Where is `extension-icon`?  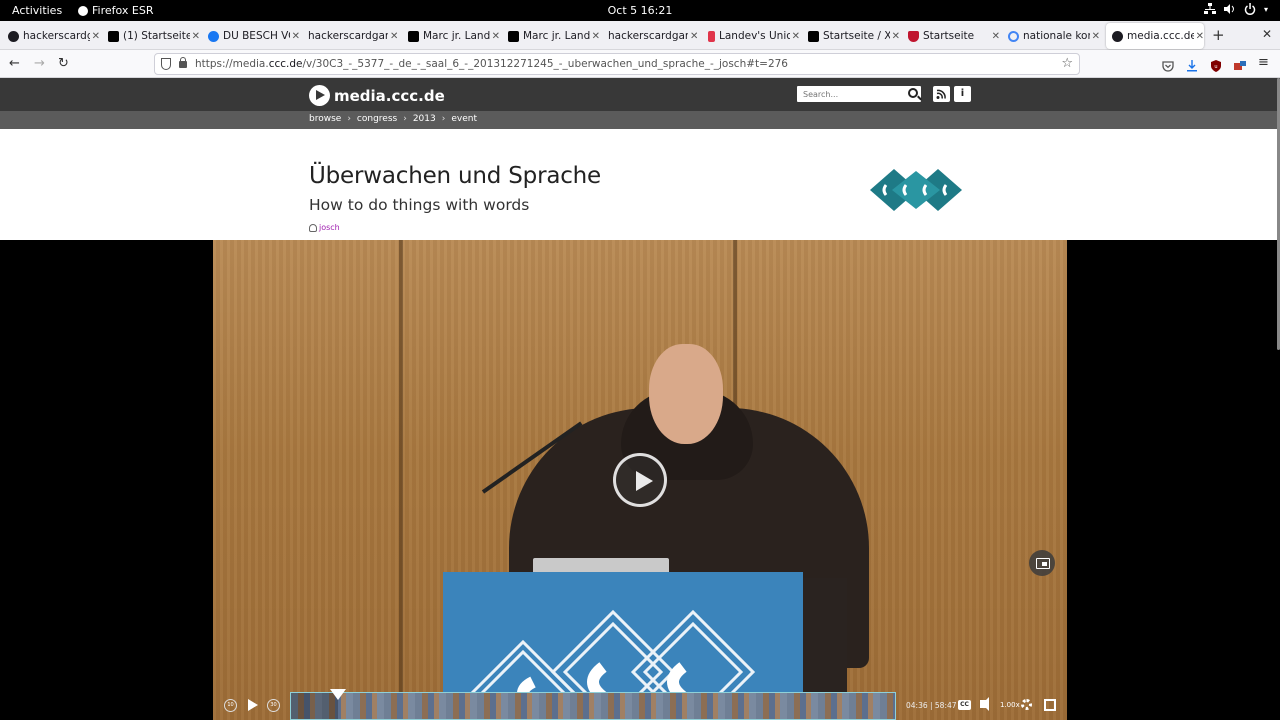 extension-icon is located at coordinates (1240, 63).